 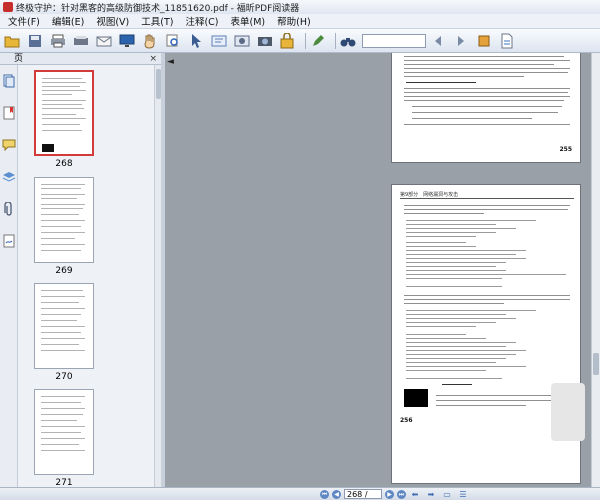 I want to click on menu-tools: 工具(T), so click(x=157, y=21).